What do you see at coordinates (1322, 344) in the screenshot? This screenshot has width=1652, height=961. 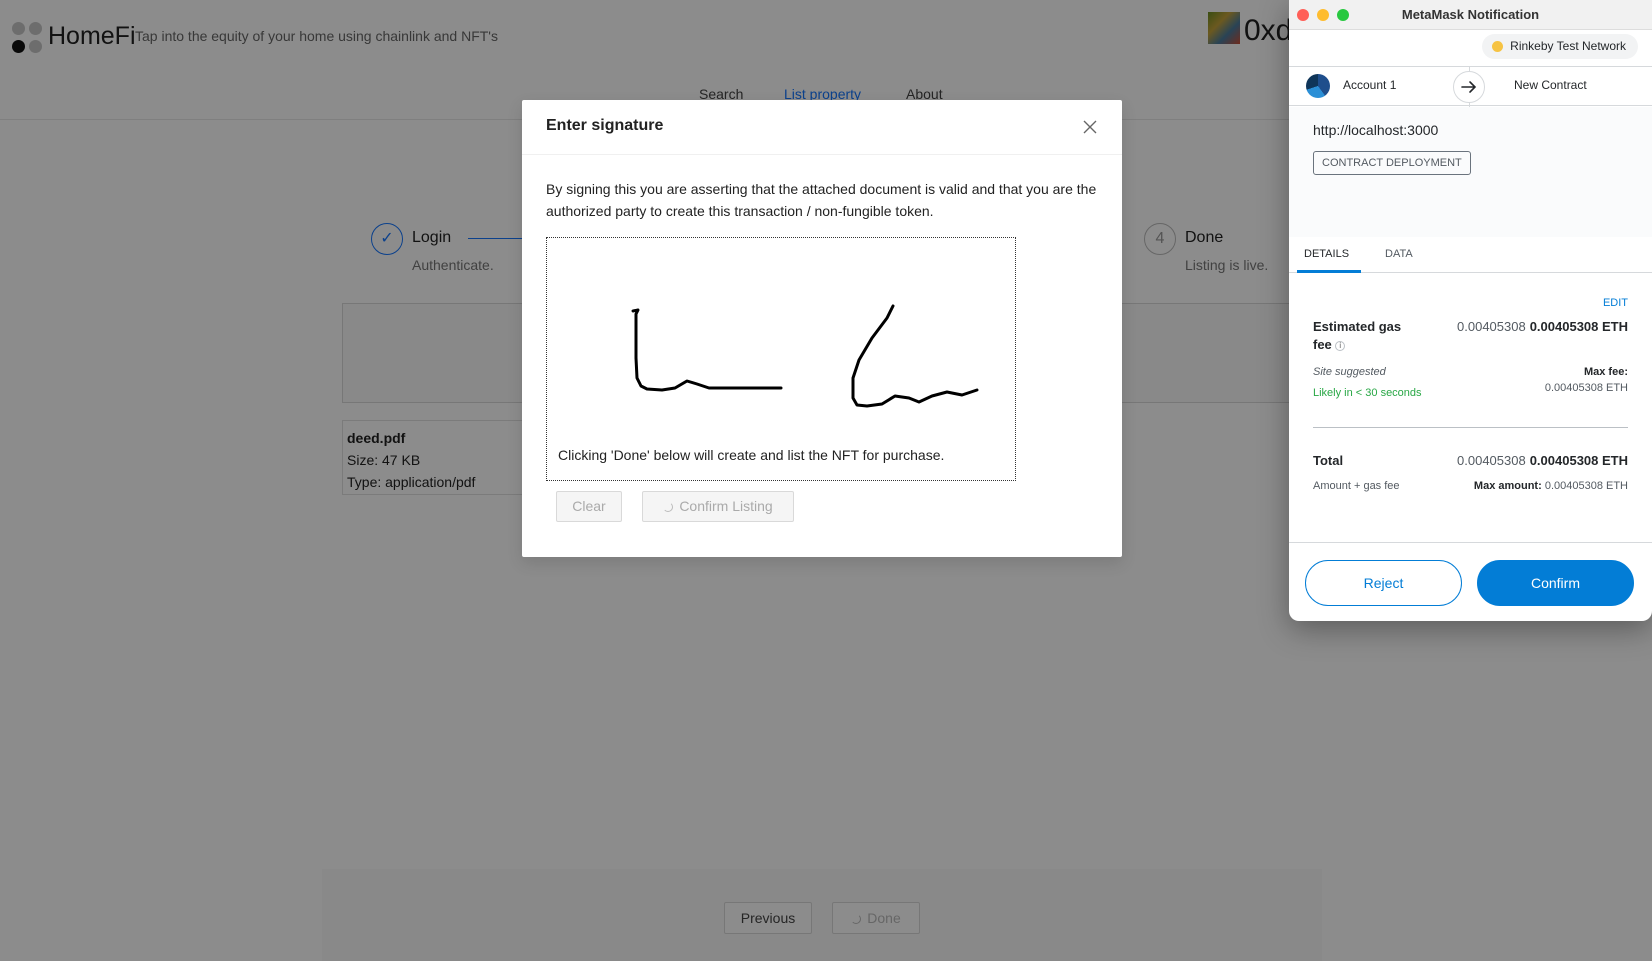 I see `gas-fee-label-line2: fee` at bounding box center [1322, 344].